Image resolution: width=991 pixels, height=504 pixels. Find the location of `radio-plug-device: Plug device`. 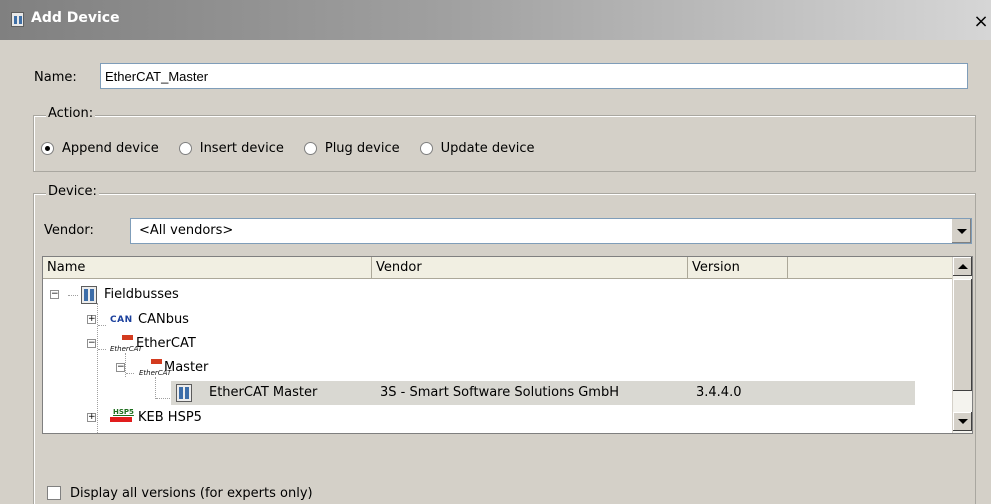

radio-plug-device: Plug device is located at coordinates (351, 148).